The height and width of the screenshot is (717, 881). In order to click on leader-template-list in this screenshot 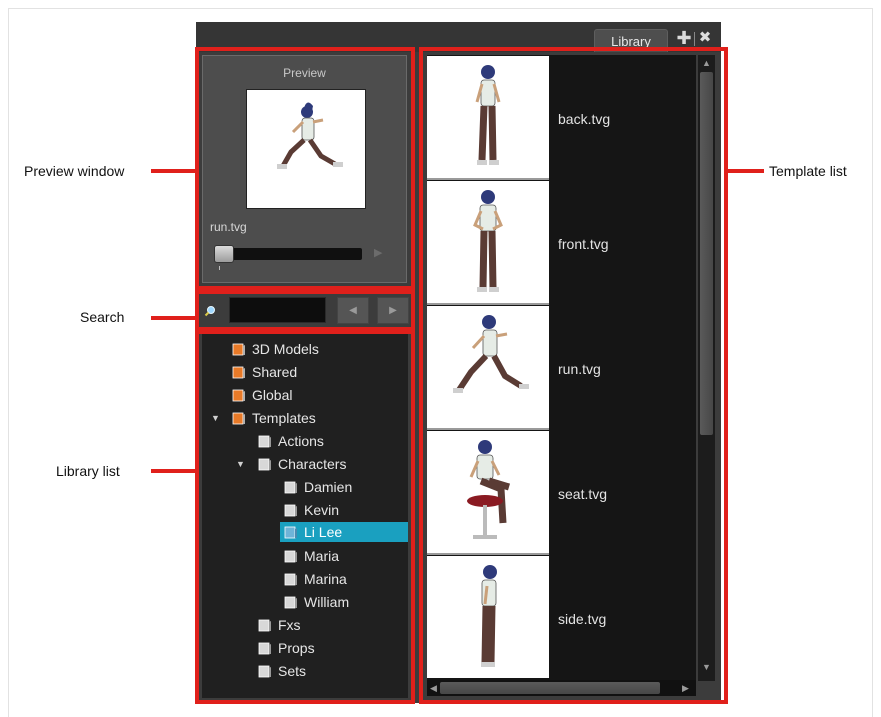, I will do `click(746, 171)`.